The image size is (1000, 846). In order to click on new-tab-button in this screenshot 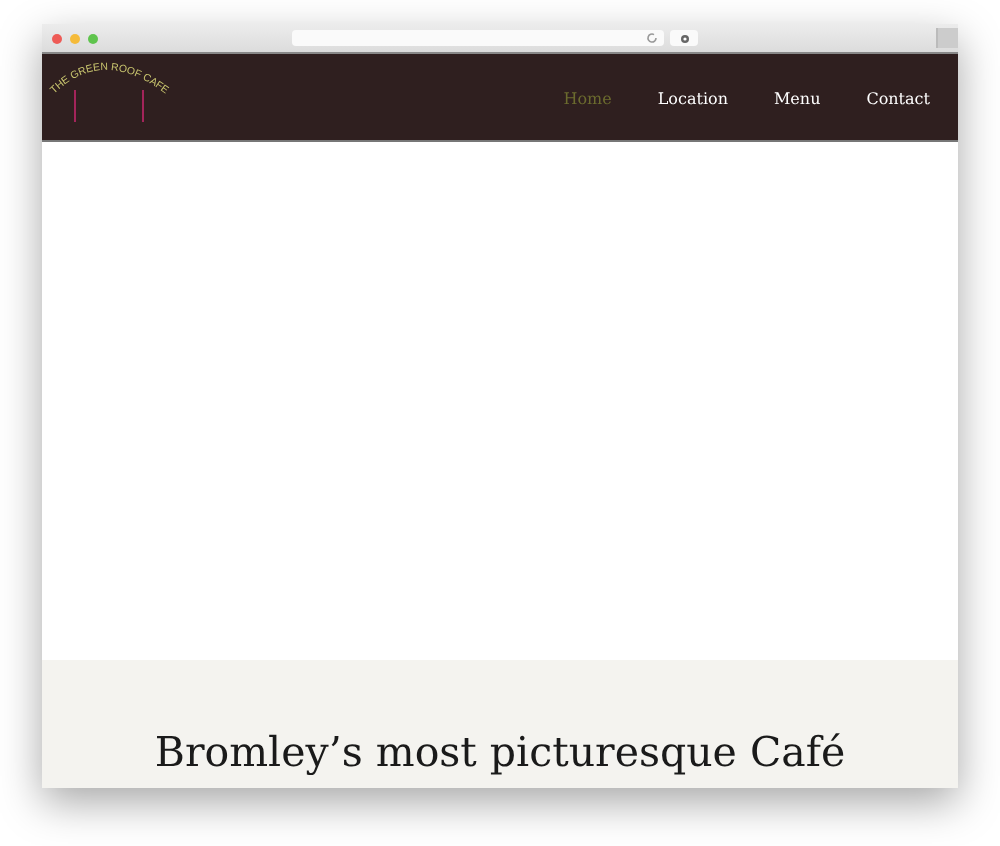, I will do `click(947, 38)`.